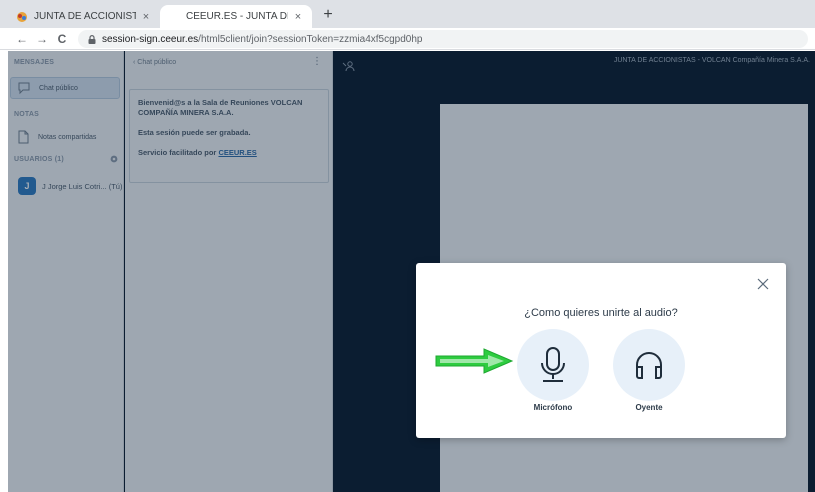 This screenshot has height=492, width=815. Describe the element at coordinates (150, 39) in the screenshot. I see `url-host: session-sign.ceeur.es` at that location.